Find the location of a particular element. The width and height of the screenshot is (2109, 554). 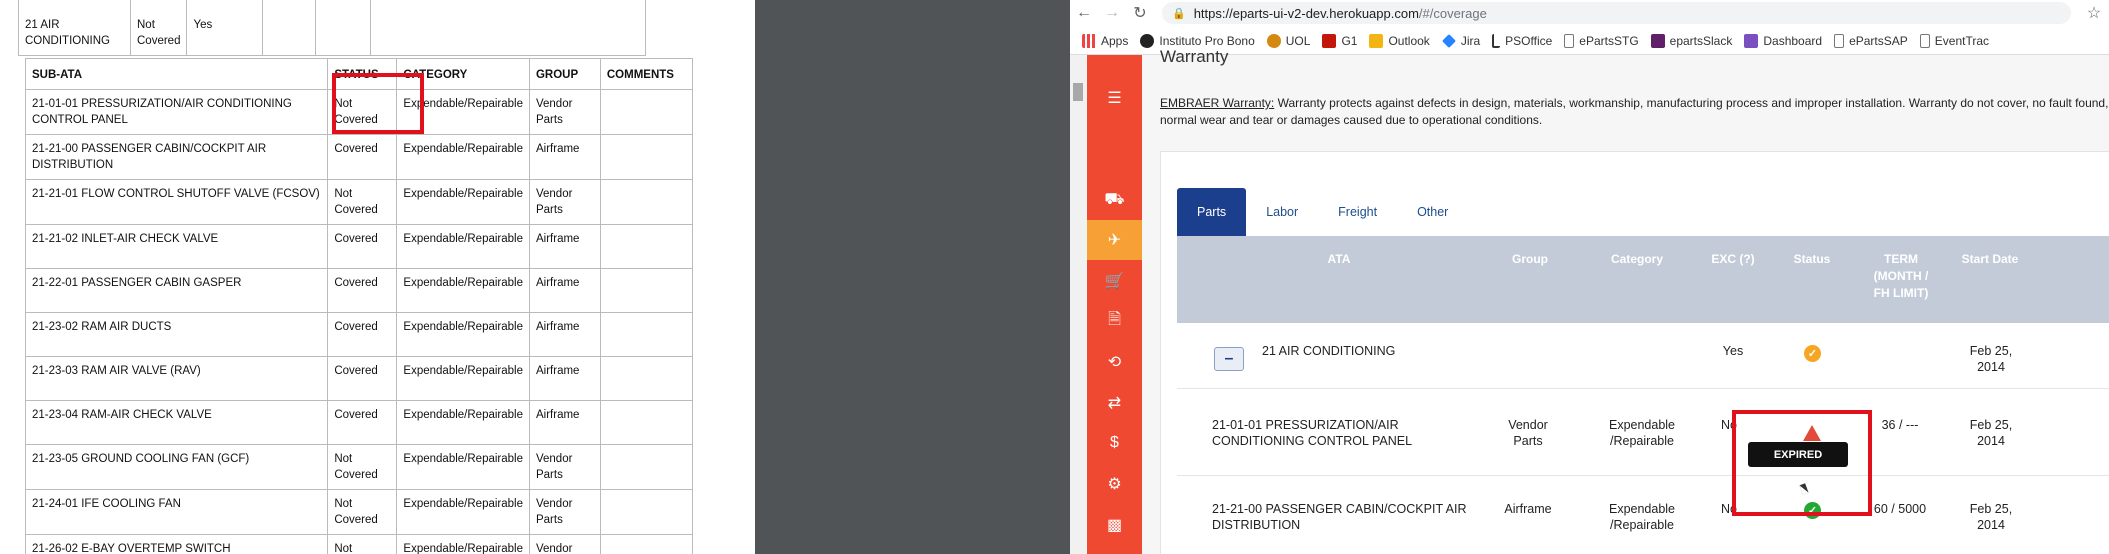

expired-status-icon is located at coordinates (1812, 433).